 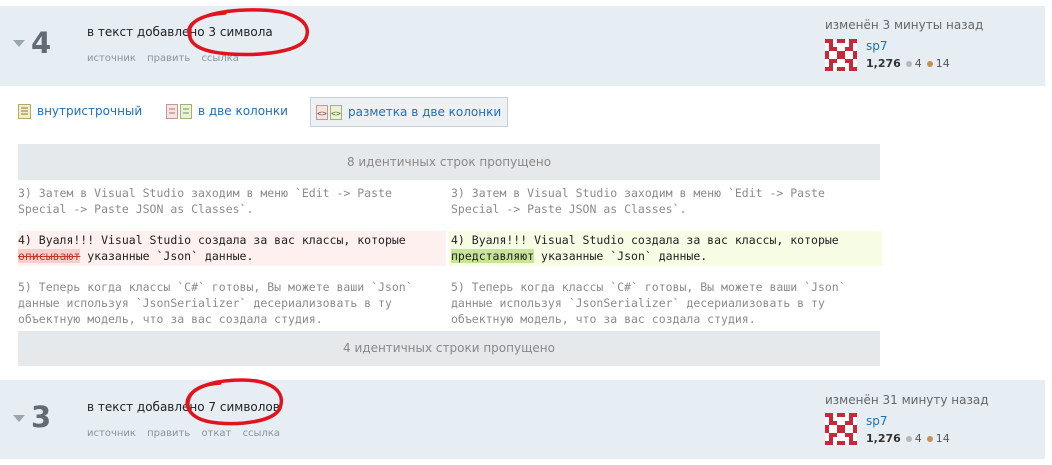 What do you see at coordinates (569, 209) in the screenshot?
I see `right-line-3b: Special -> Paste JSON as Classes`.` at bounding box center [569, 209].